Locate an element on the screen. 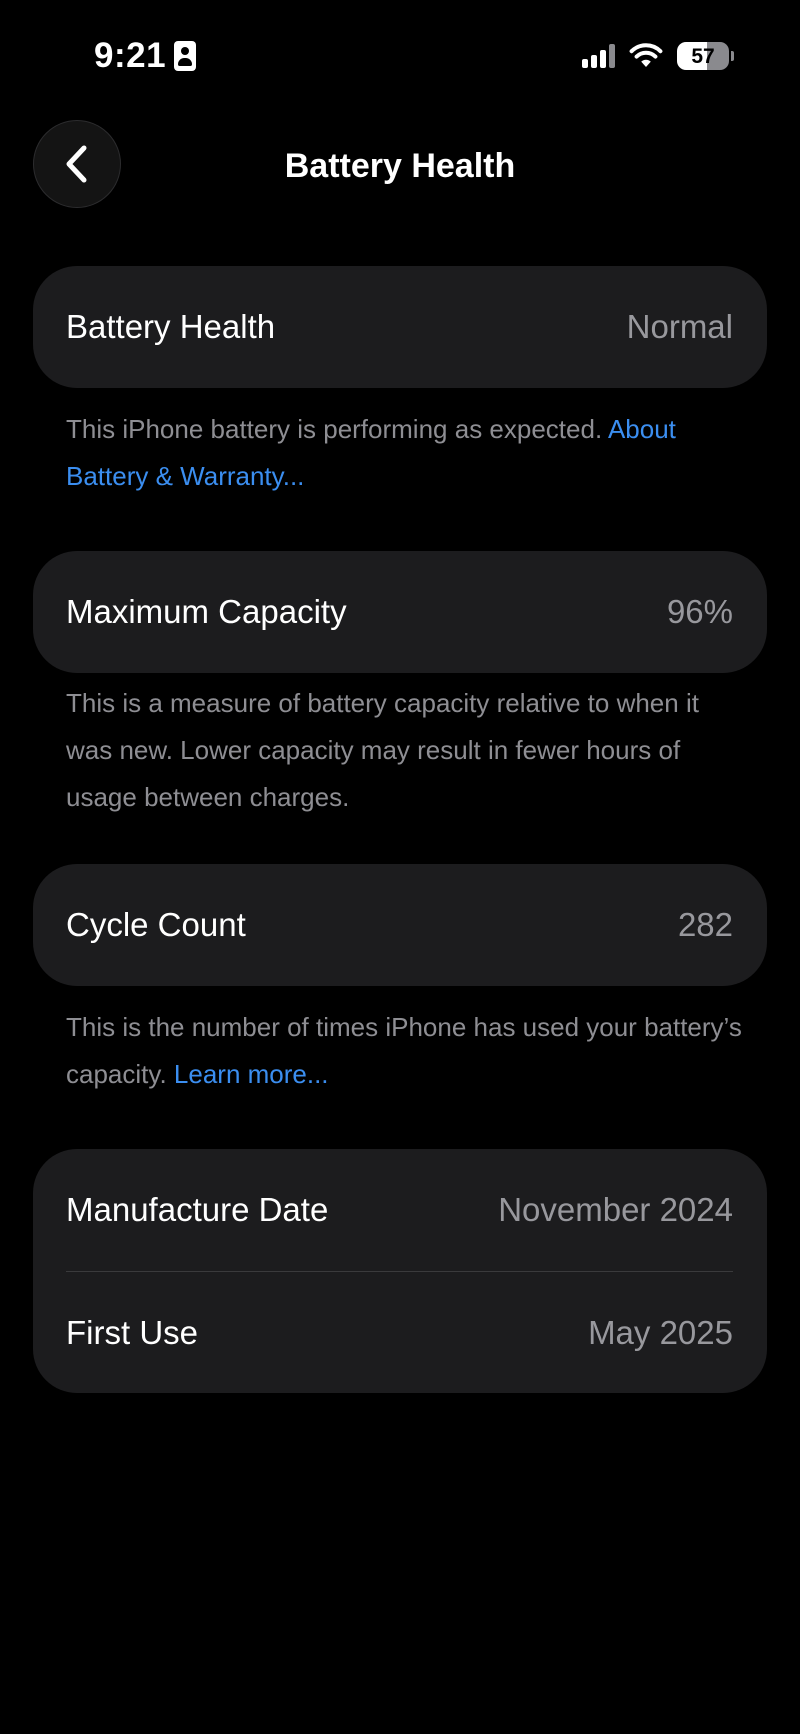 Image resolution: width=800 pixels, height=1734 pixels. battery-body: 57 is located at coordinates (703, 56).